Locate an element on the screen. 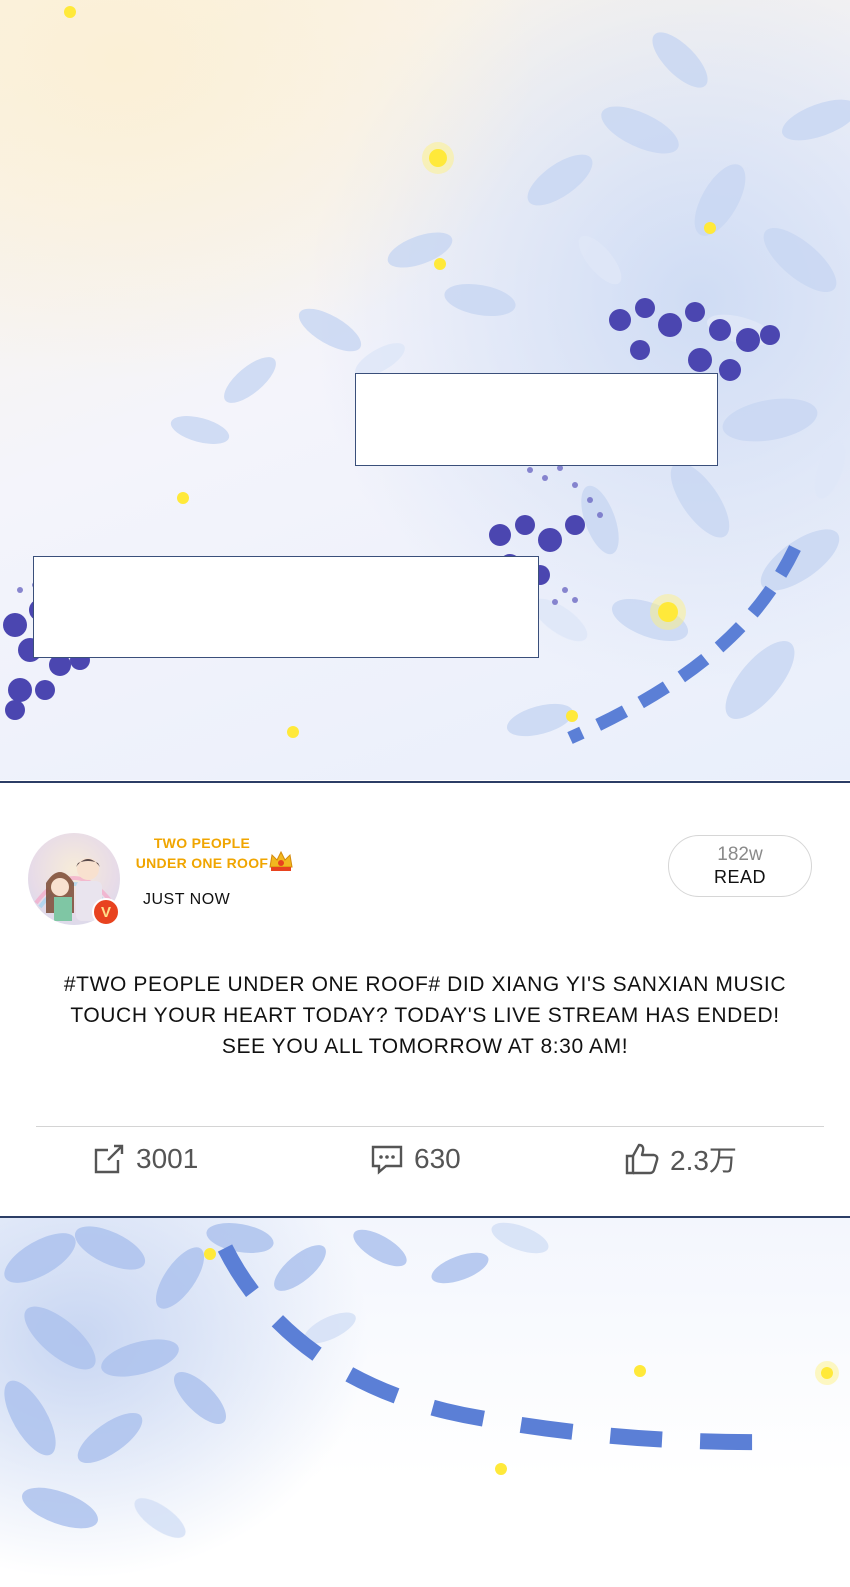  comment-icon is located at coordinates (387, 1160).